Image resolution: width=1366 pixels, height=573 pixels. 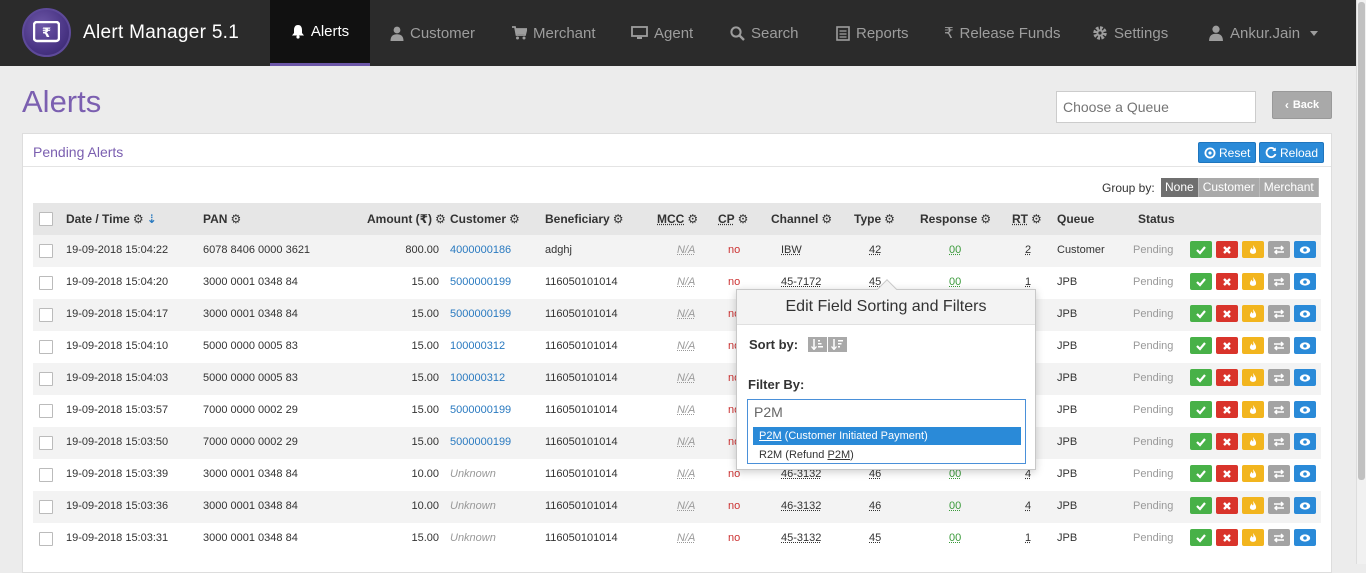 I want to click on cell-rt: 2, so click(x=1028, y=250).